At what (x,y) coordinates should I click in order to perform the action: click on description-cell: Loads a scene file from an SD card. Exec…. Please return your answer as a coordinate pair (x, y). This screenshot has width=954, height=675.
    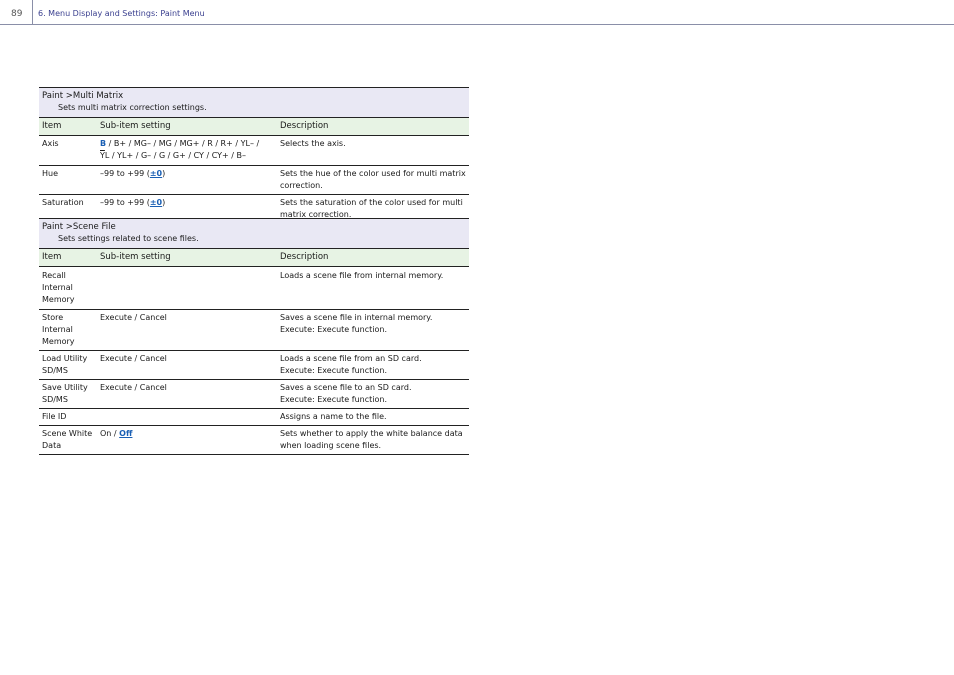
    Looking at the image, I should click on (373, 365).